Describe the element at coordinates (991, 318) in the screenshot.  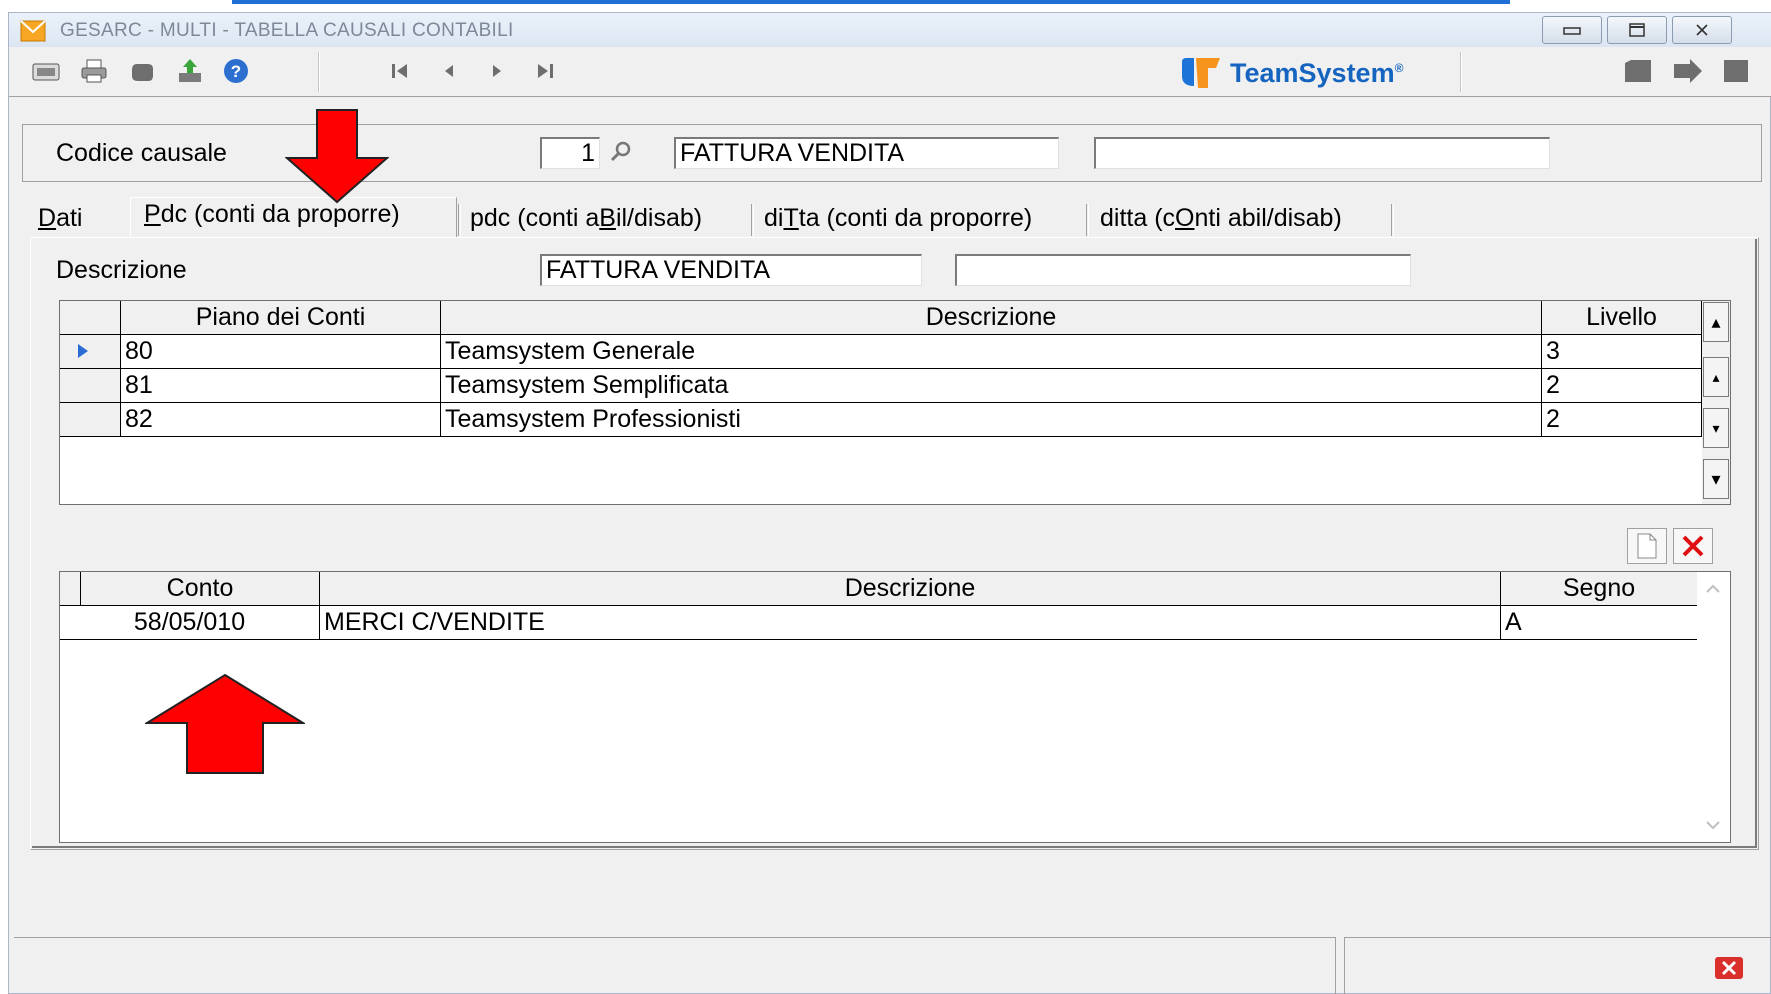
I see `pdc-header-descrizione: Descrizione` at that location.